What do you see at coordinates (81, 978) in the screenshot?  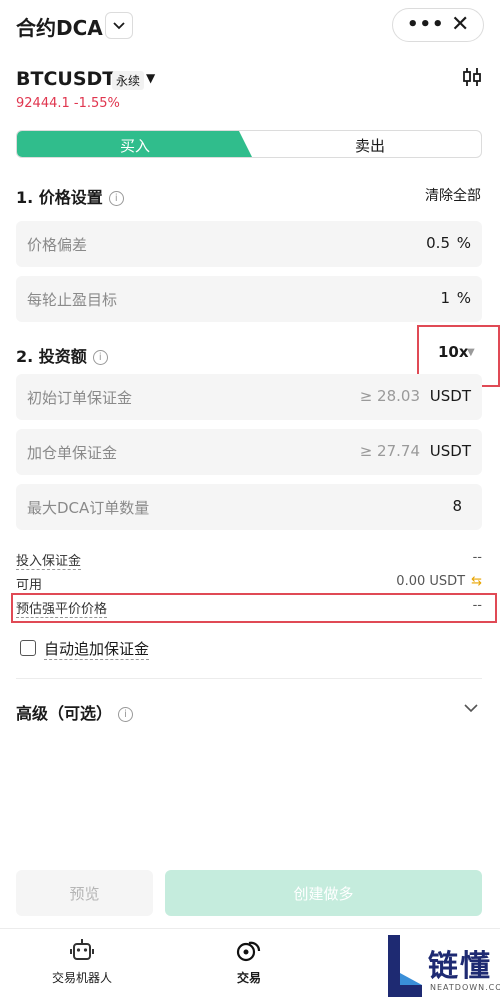 I see `nav-label: 交易机器人` at bounding box center [81, 978].